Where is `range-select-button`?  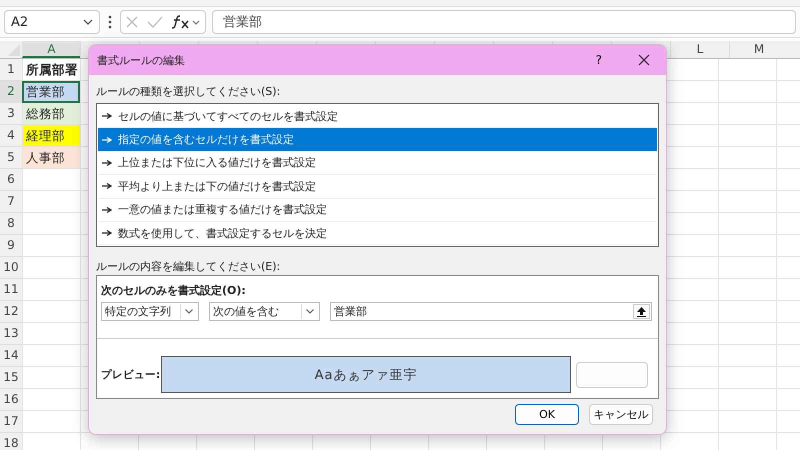
range-select-button is located at coordinates (641, 312).